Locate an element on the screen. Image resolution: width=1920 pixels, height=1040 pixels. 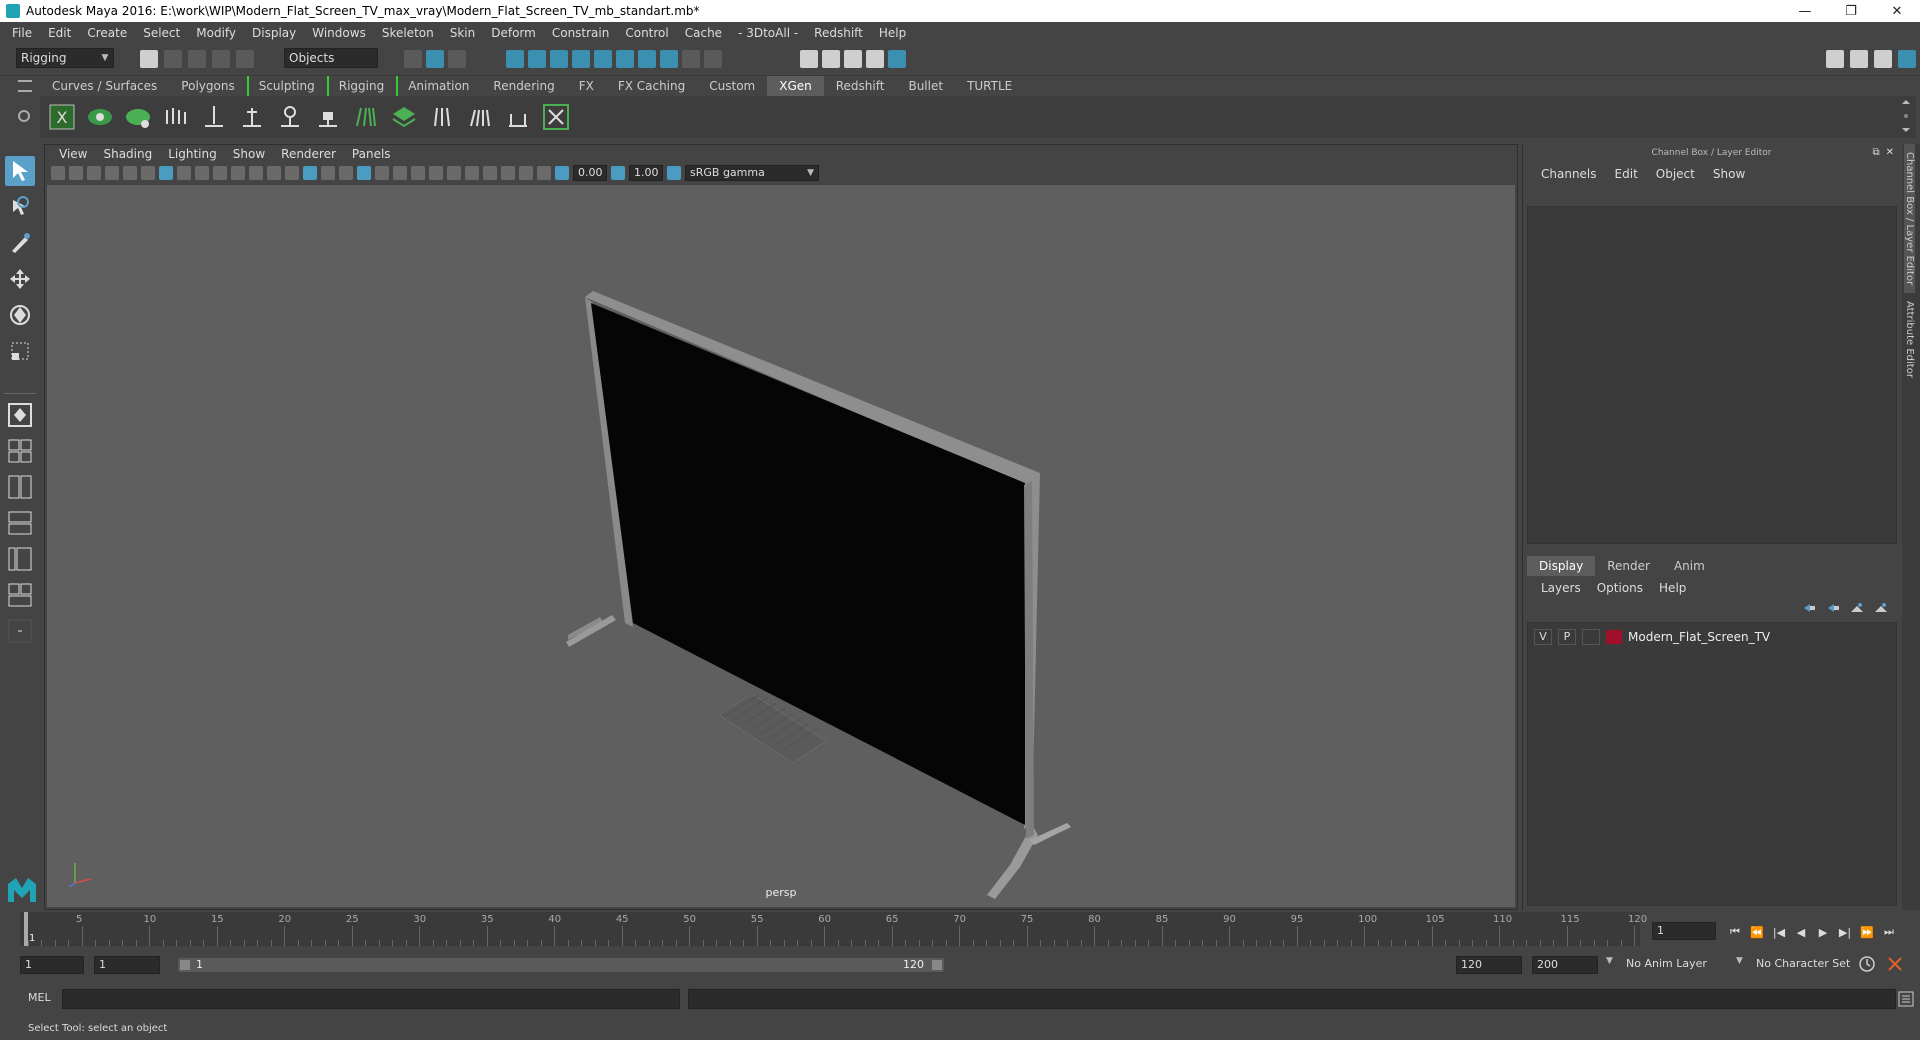
selection-mode-dropdown: Objects is located at coordinates (331, 58).